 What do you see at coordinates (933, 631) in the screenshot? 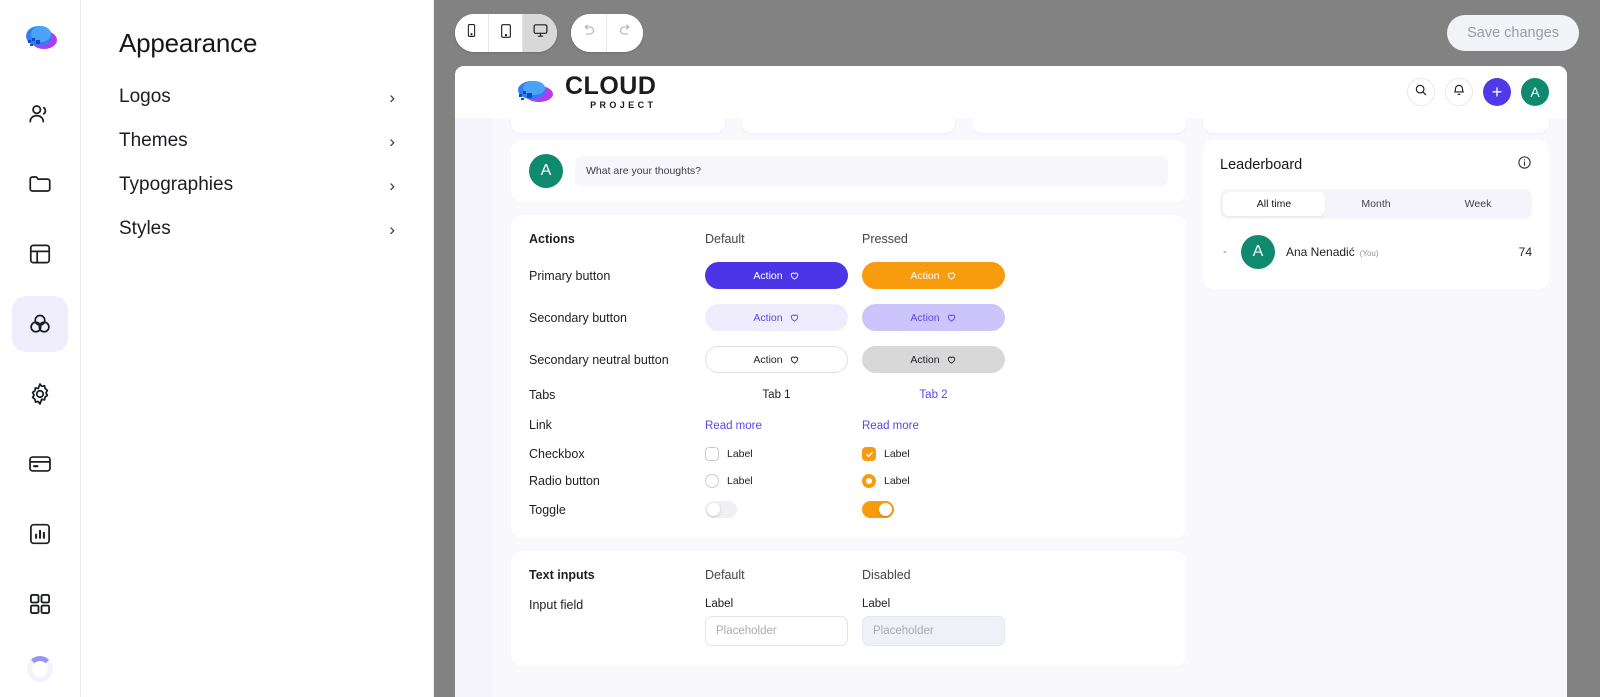
I see `input-field-disabled: Placeholder` at bounding box center [933, 631].